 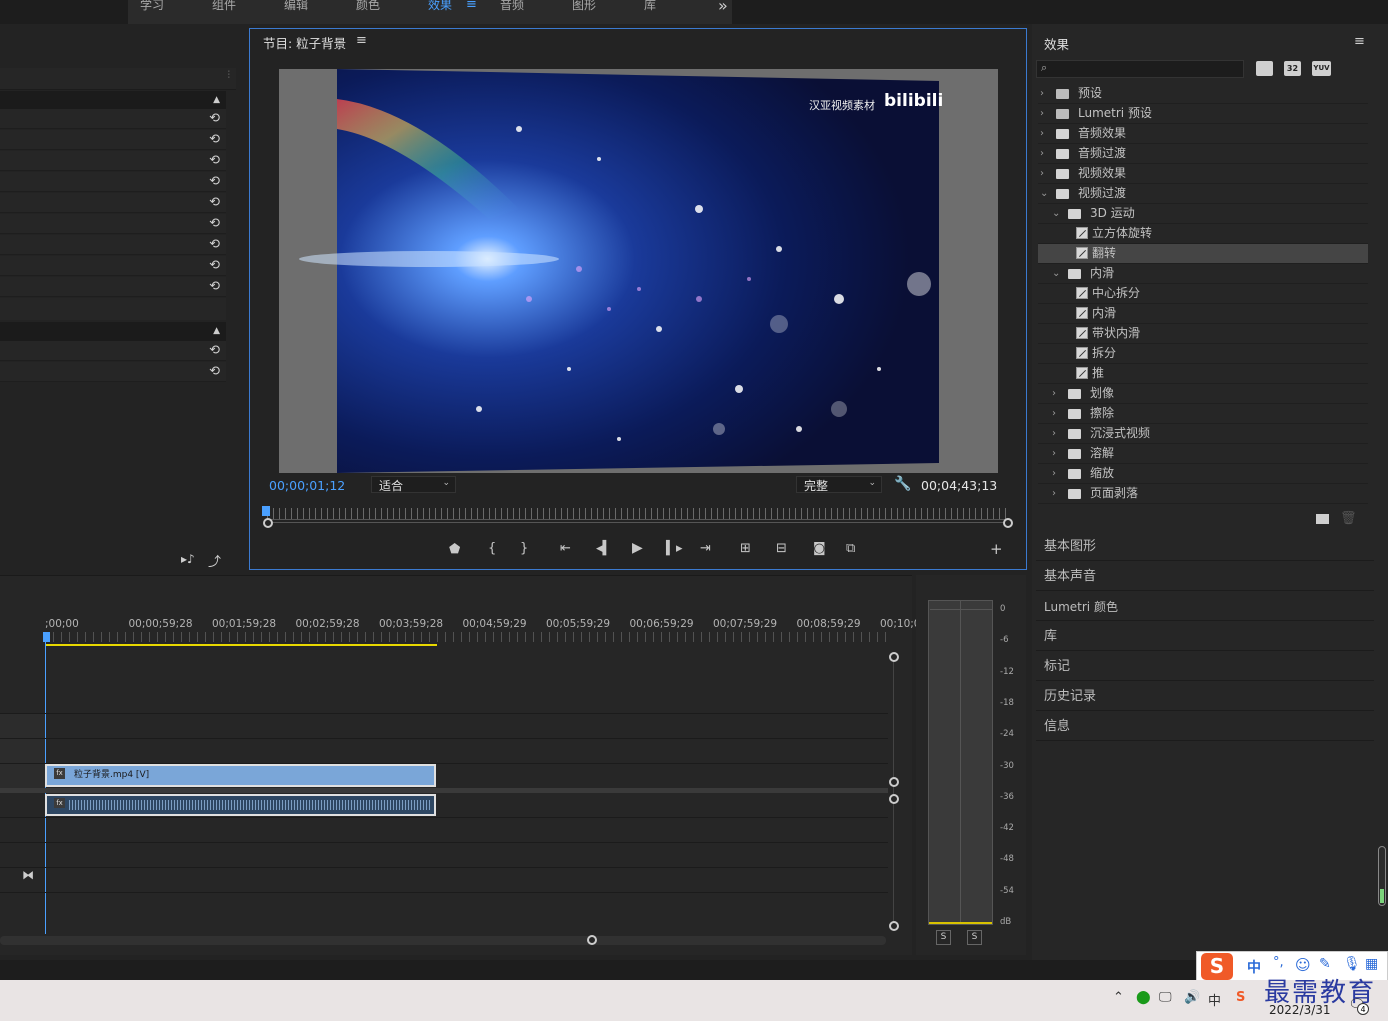 I want to click on ws-tab-audio: 音频, so click(x=512, y=5).